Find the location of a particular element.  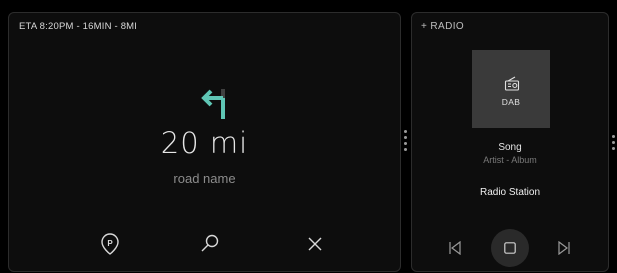

svg-text: P is located at coordinates (110, 243).